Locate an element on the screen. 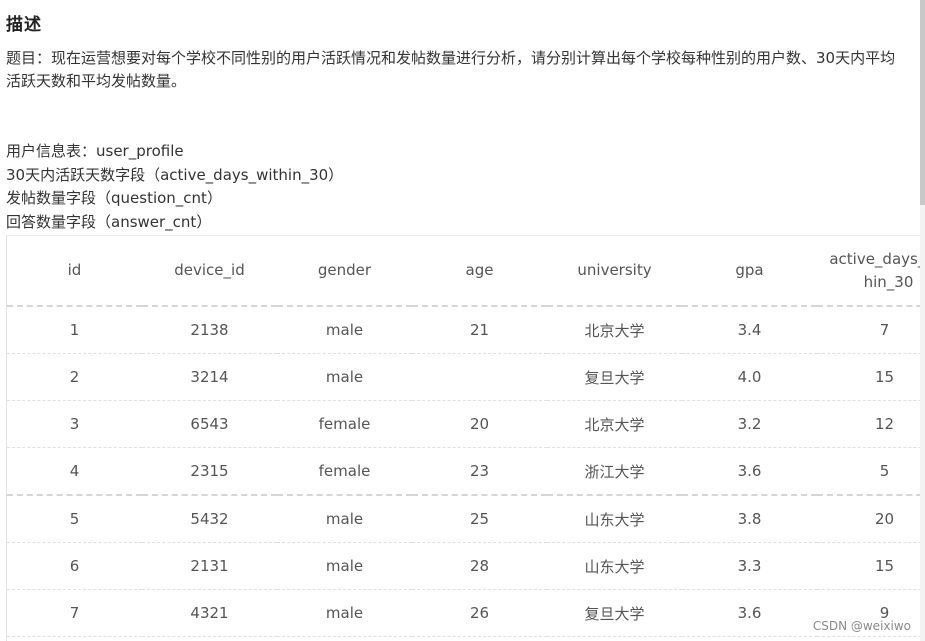 The image size is (925, 641). cell-age: 28 is located at coordinates (479, 566).